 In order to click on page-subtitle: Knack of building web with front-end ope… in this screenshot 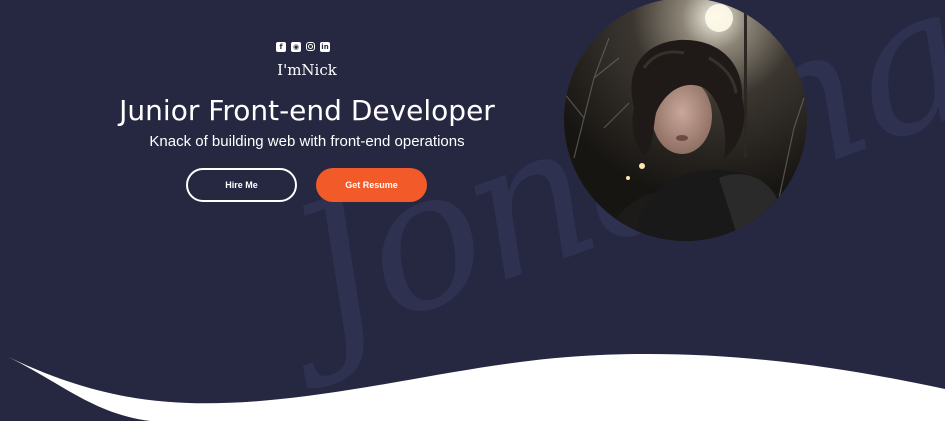, I will do `click(307, 141)`.